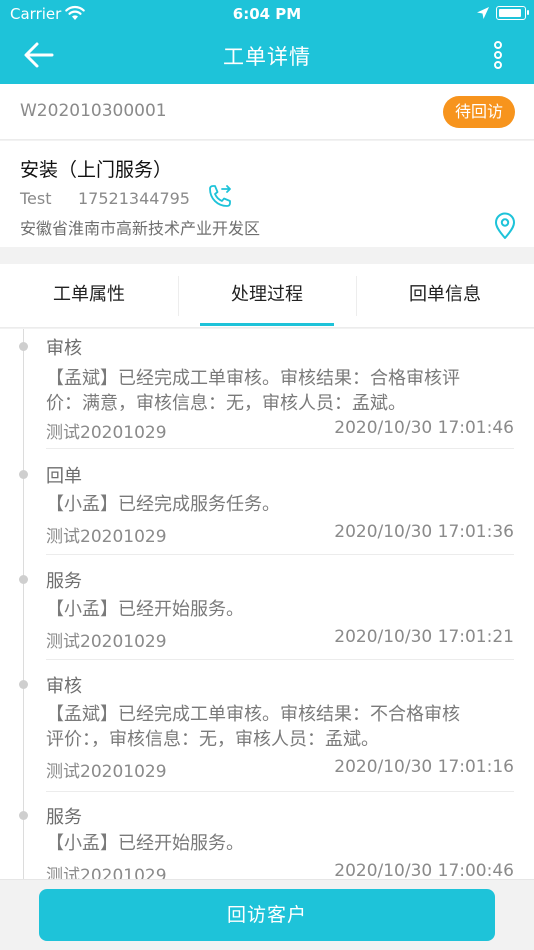 This screenshot has width=534, height=950. Describe the element at coordinates (424, 767) in the screenshot. I see `entry-time: 2020/10/30 17:01:16` at that location.